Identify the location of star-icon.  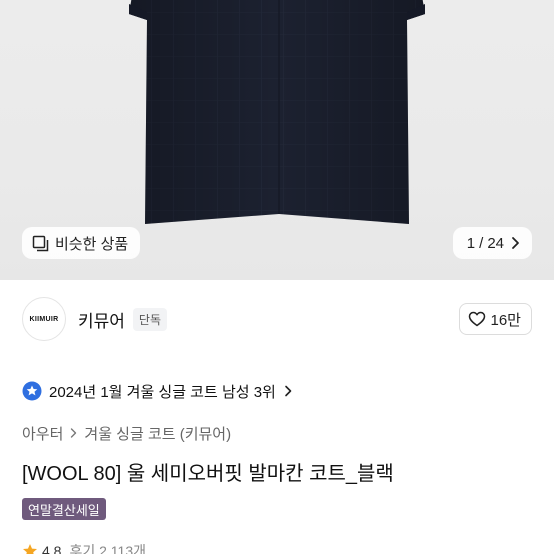
(30, 549).